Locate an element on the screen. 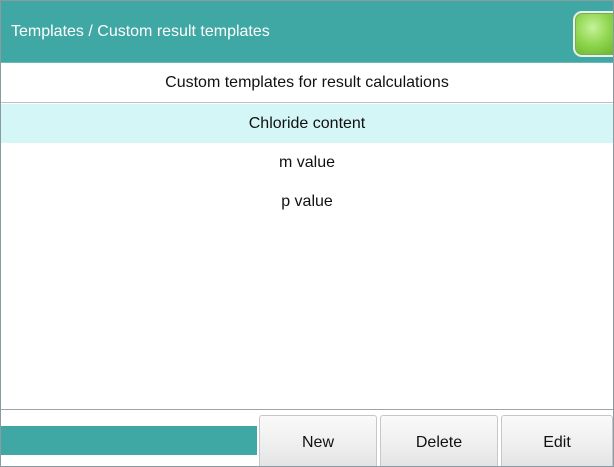 Image resolution: width=614 pixels, height=467 pixels. list-item: p value is located at coordinates (307, 201).